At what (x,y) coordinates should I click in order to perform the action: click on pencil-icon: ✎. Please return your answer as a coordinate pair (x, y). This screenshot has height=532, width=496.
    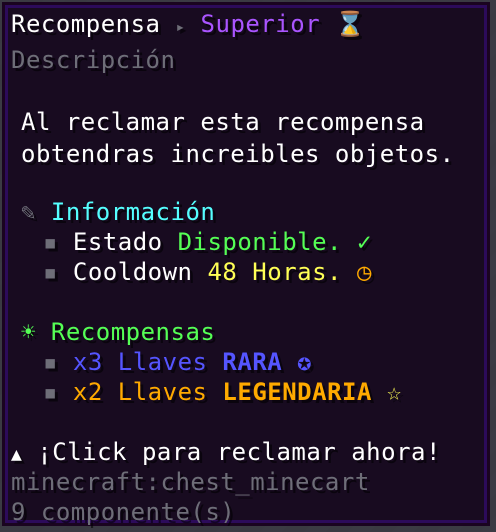
    Looking at the image, I should click on (28, 212).